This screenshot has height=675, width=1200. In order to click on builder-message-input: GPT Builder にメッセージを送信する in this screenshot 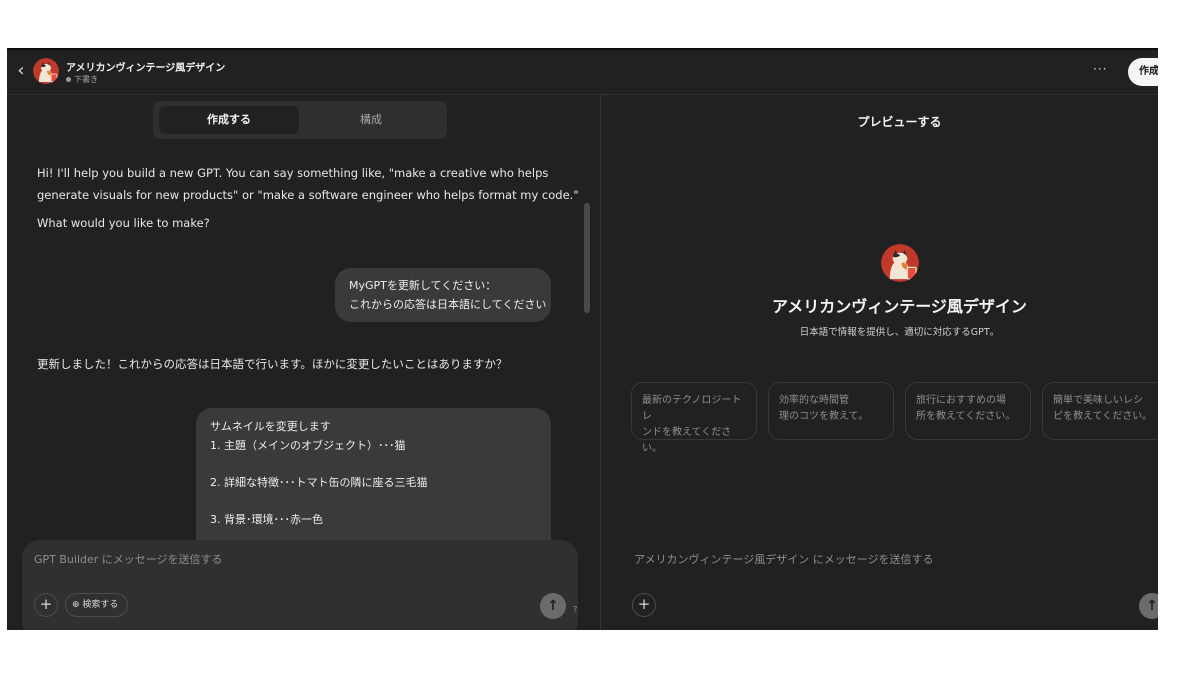, I will do `click(128, 559)`.